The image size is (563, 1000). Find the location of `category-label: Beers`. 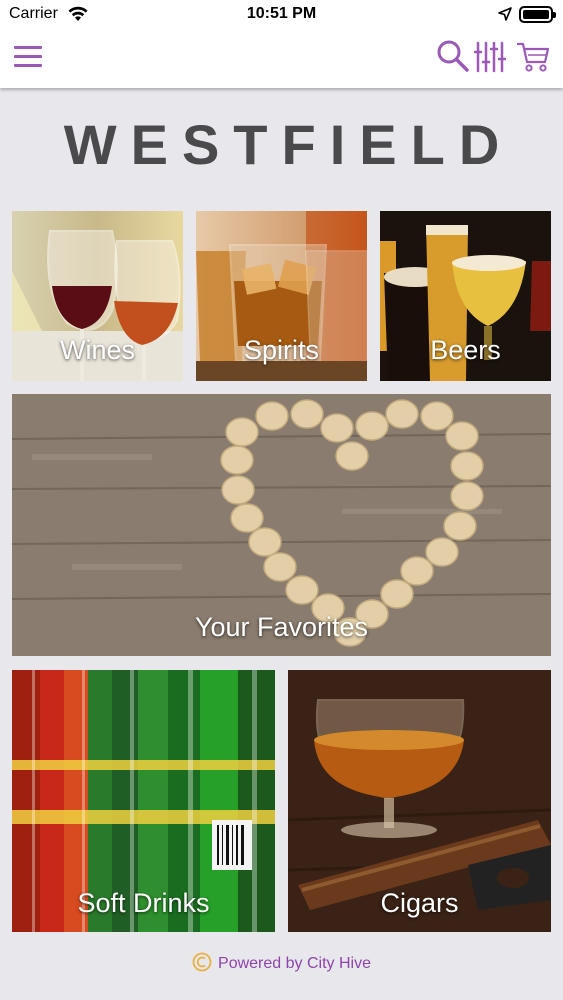

category-label: Beers is located at coordinates (465, 350).